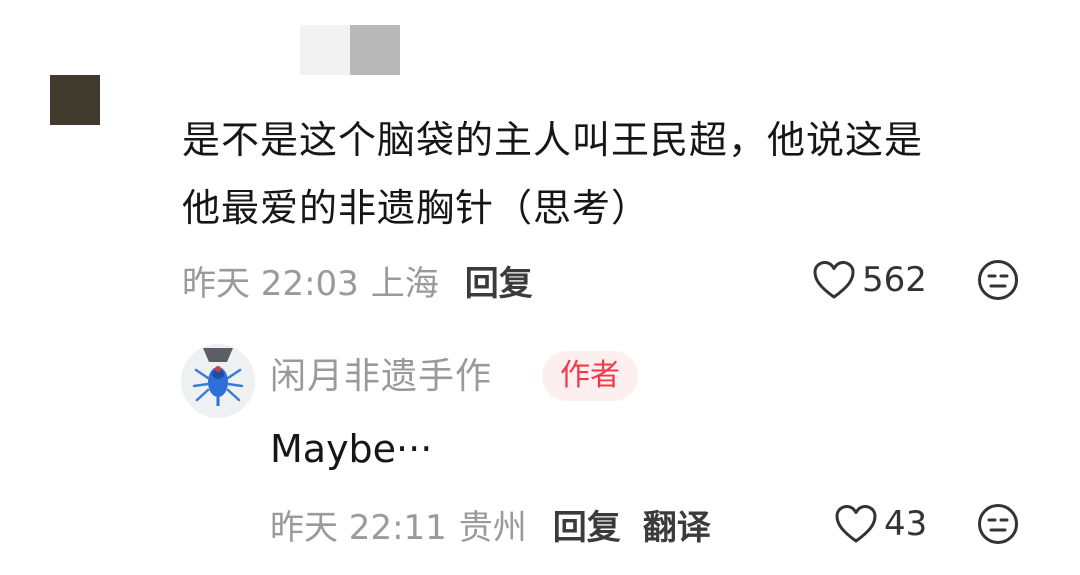 Image resolution: width=1080 pixels, height=575 pixels. Describe the element at coordinates (358, 527) in the screenshot. I see `reply-time: 昨天 22:11` at that location.